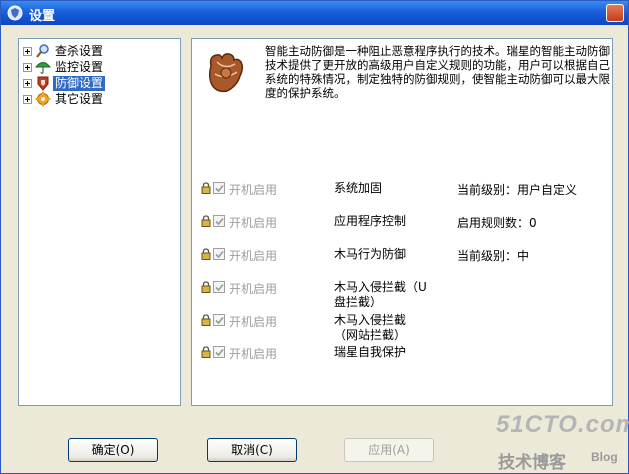 This screenshot has height=474, width=629. I want to click on rule-status: 当前级别：中, so click(493, 256).